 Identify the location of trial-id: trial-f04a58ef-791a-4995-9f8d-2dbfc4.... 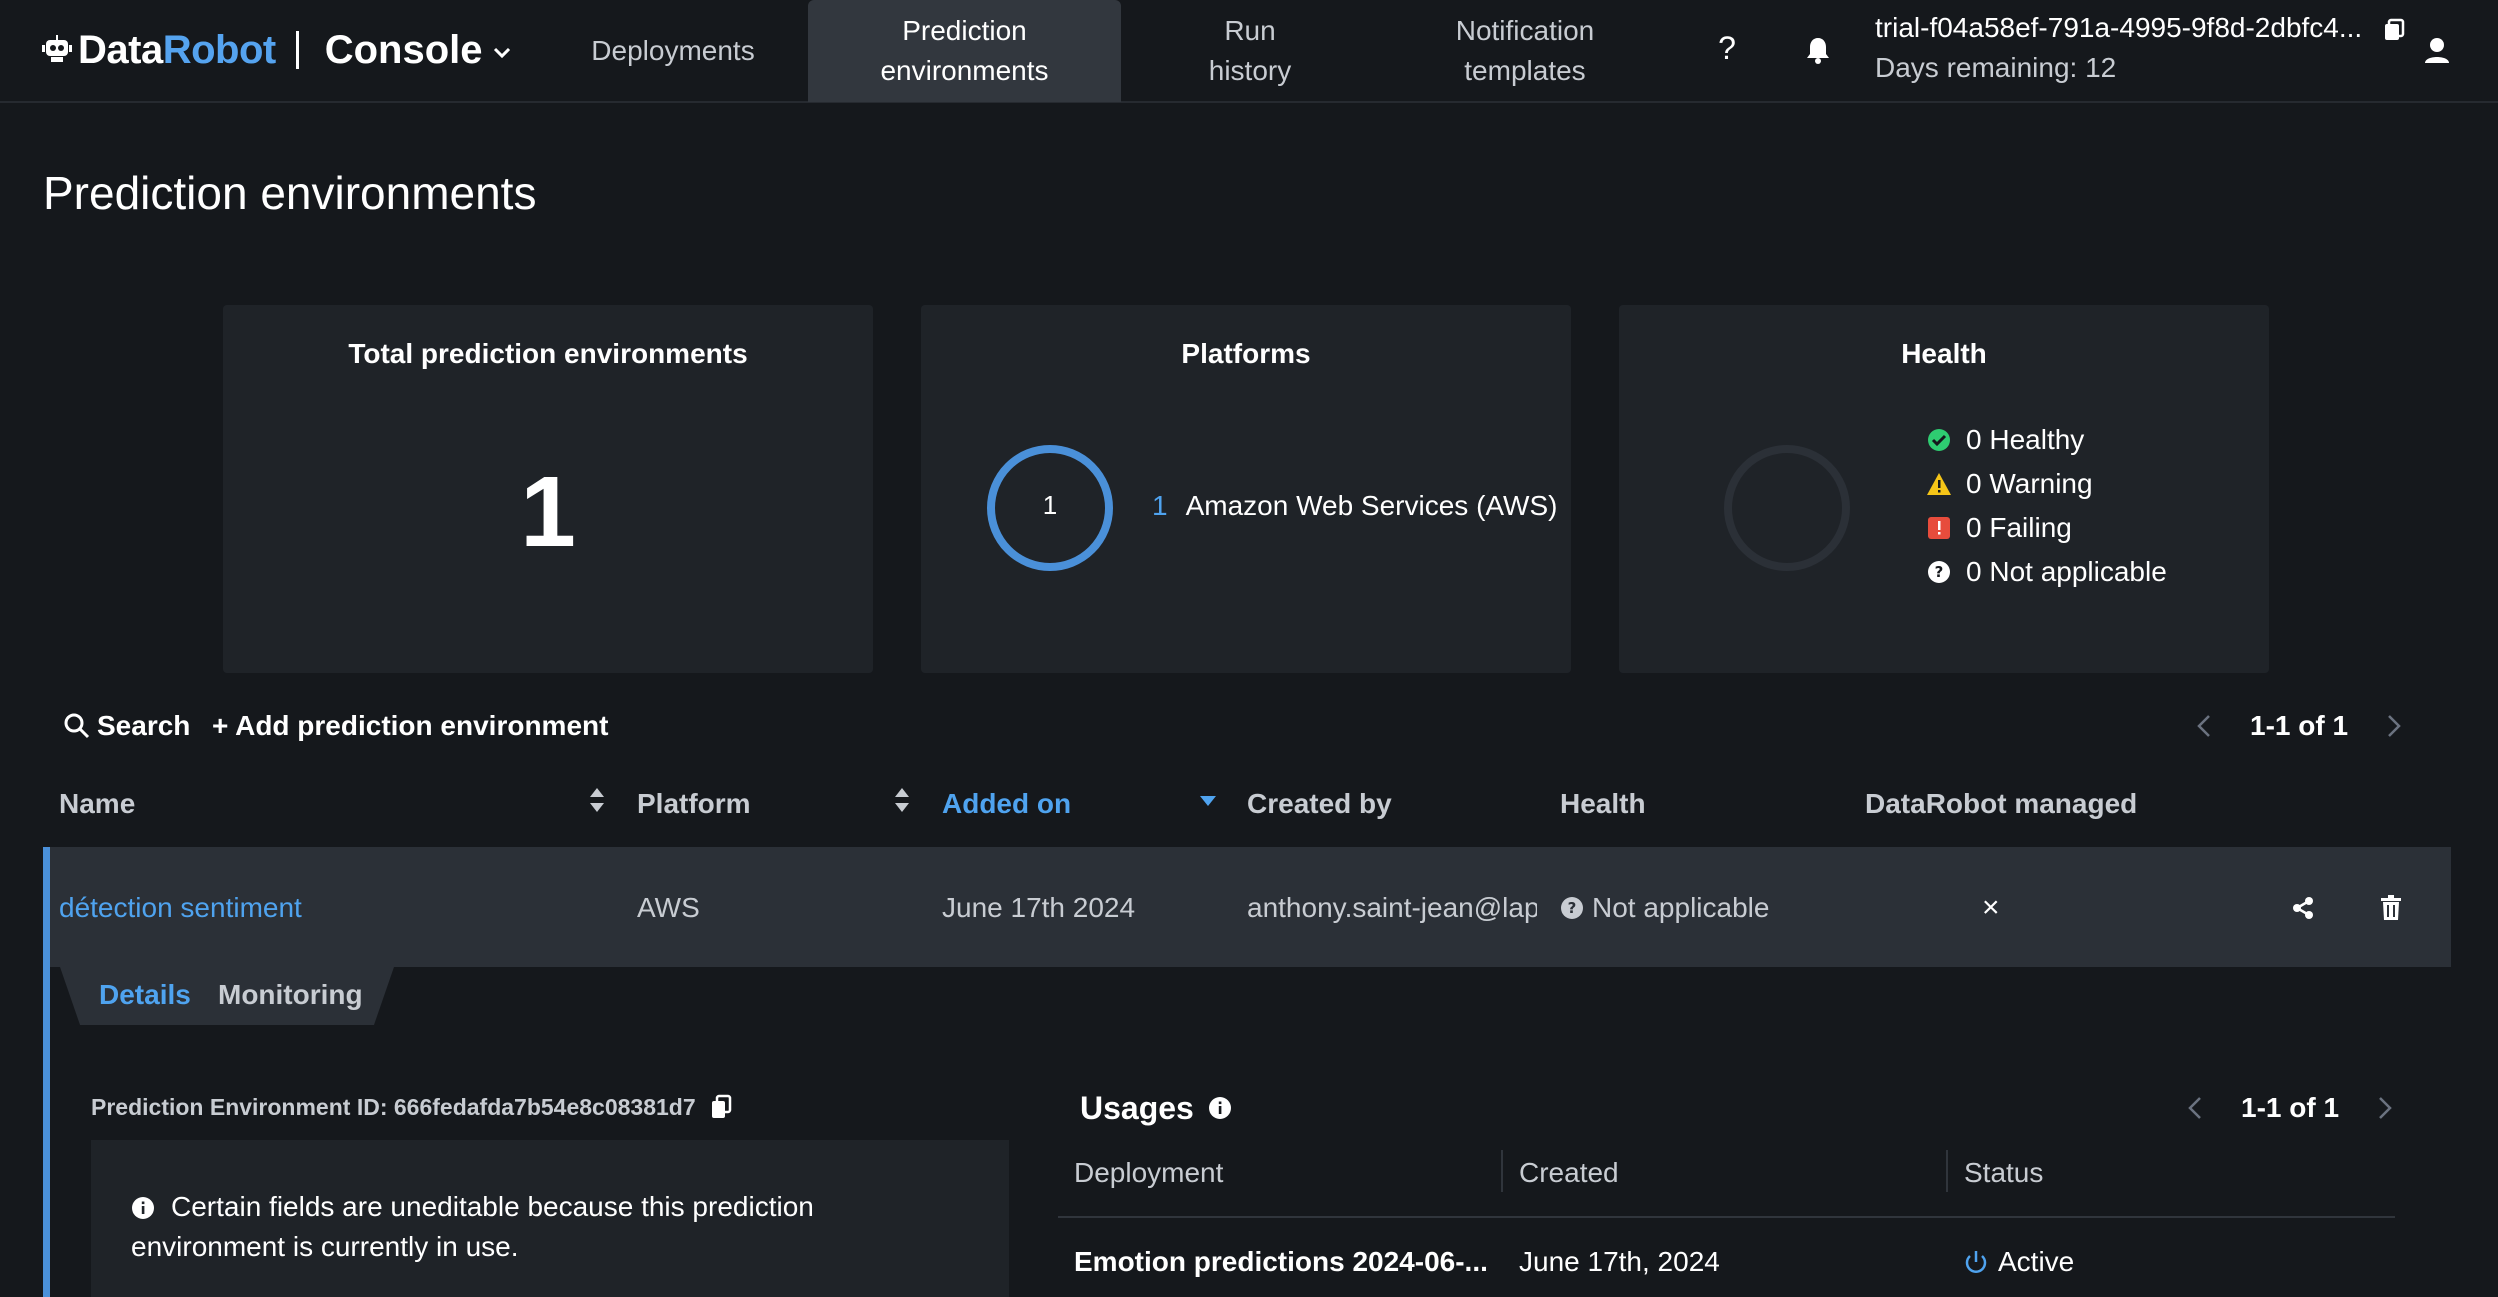
(2119, 27).